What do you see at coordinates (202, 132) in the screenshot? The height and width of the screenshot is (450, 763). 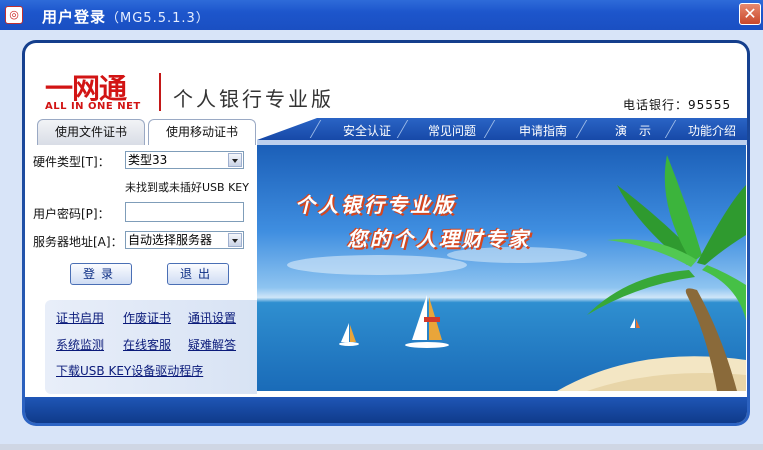 I see `tab-mobile-certificate: 使用移动证书` at bounding box center [202, 132].